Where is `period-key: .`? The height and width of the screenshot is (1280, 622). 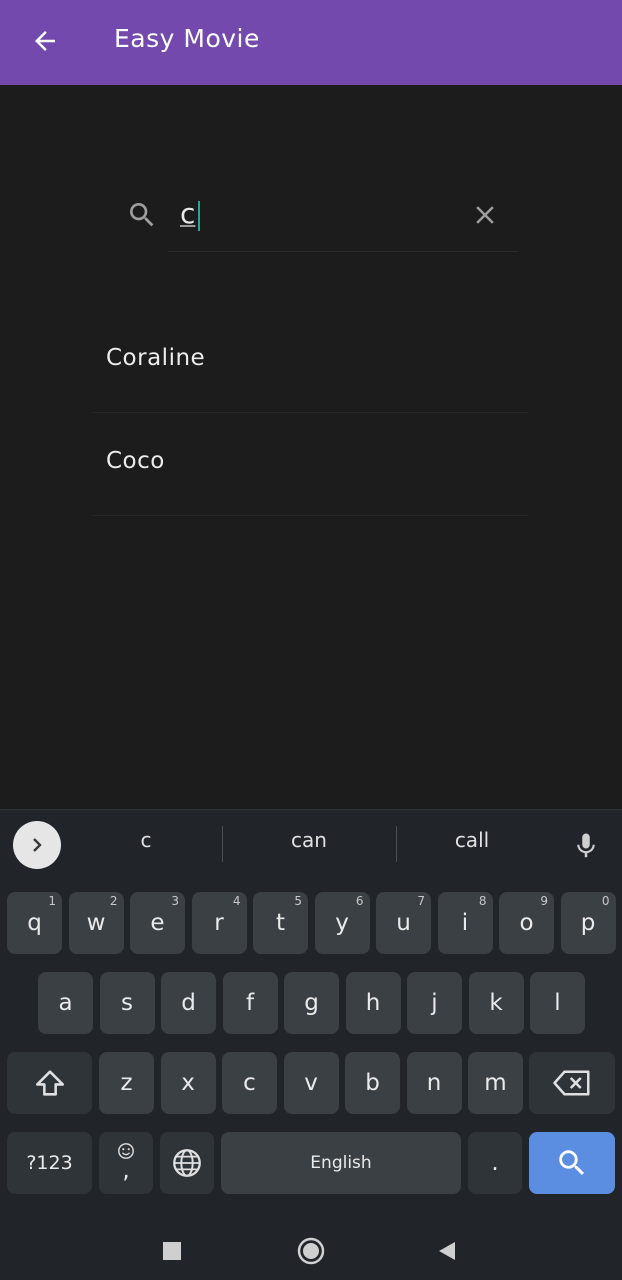 period-key: . is located at coordinates (495, 1163).